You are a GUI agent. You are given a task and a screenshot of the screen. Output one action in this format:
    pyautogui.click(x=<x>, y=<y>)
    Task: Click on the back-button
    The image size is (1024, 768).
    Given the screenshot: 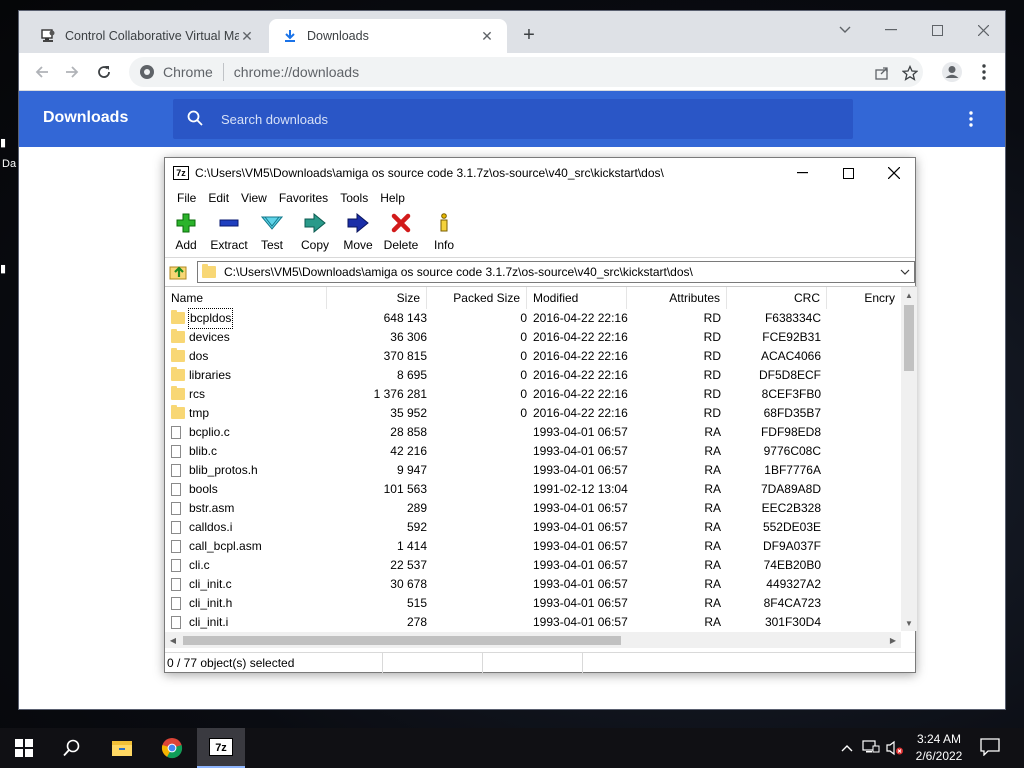 What is the action you would take?
    pyautogui.click(x=42, y=72)
    